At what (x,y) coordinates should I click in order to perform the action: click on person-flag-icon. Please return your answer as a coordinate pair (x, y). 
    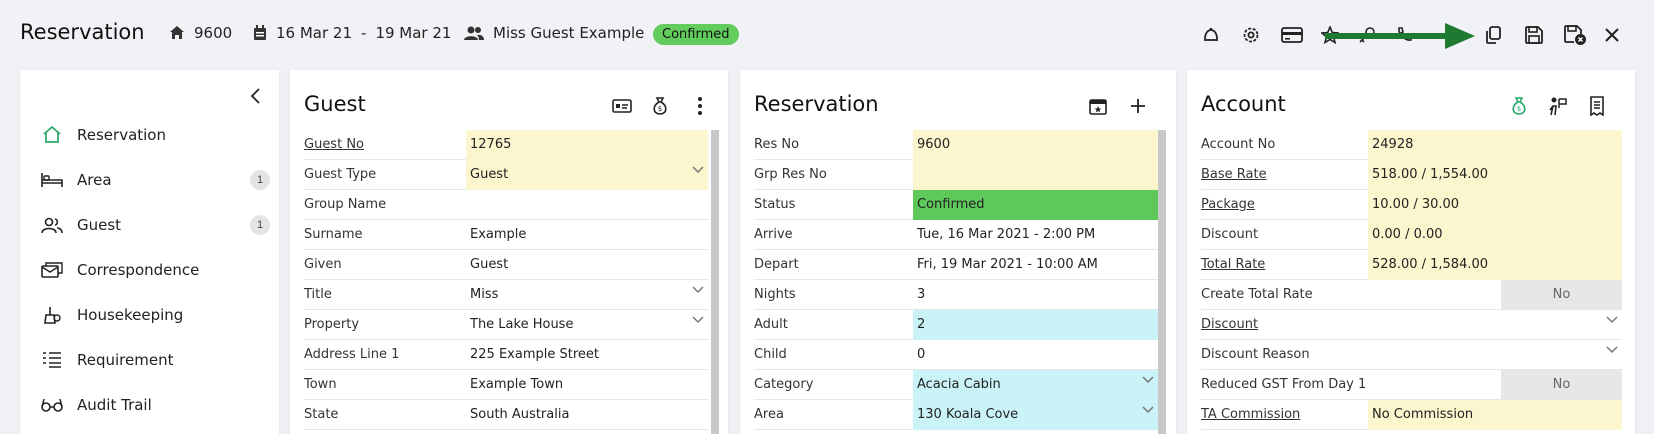
    Looking at the image, I should click on (1558, 106).